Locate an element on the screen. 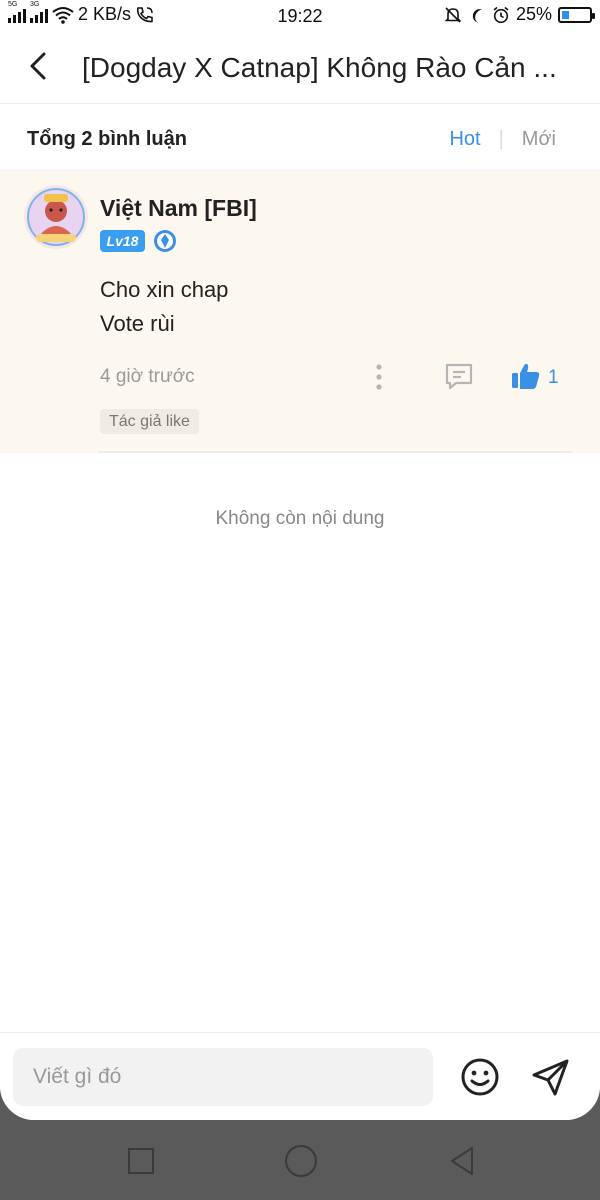 The height and width of the screenshot is (1200, 600). back-triangle-icon is located at coordinates (462, 1161).